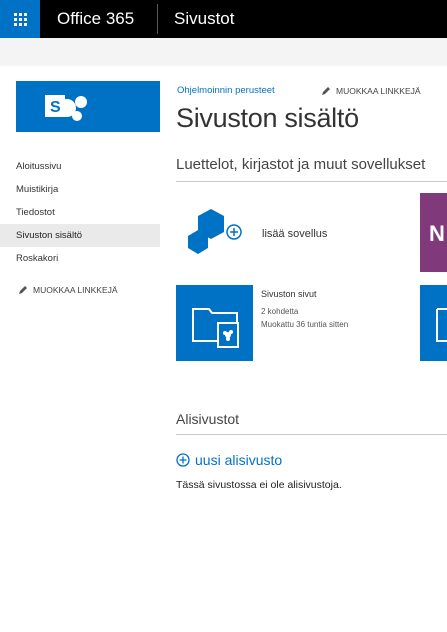 This screenshot has height=632, width=447. I want to click on edit-links-top-button: MUOKKAA LINKKEJÄ, so click(371, 91).